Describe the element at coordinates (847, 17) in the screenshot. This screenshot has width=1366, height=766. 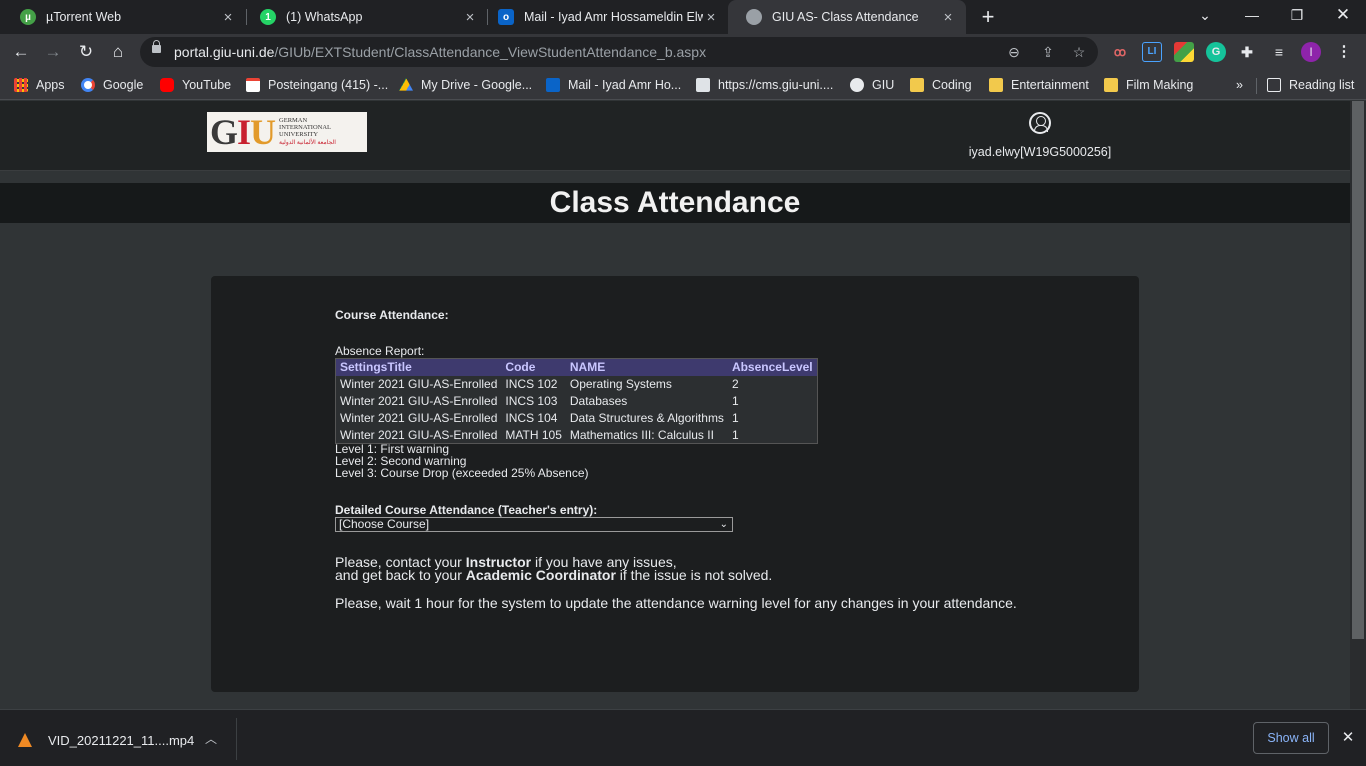
I see `tab-class-attendance: GIU AS- Class Attendance ×` at that location.